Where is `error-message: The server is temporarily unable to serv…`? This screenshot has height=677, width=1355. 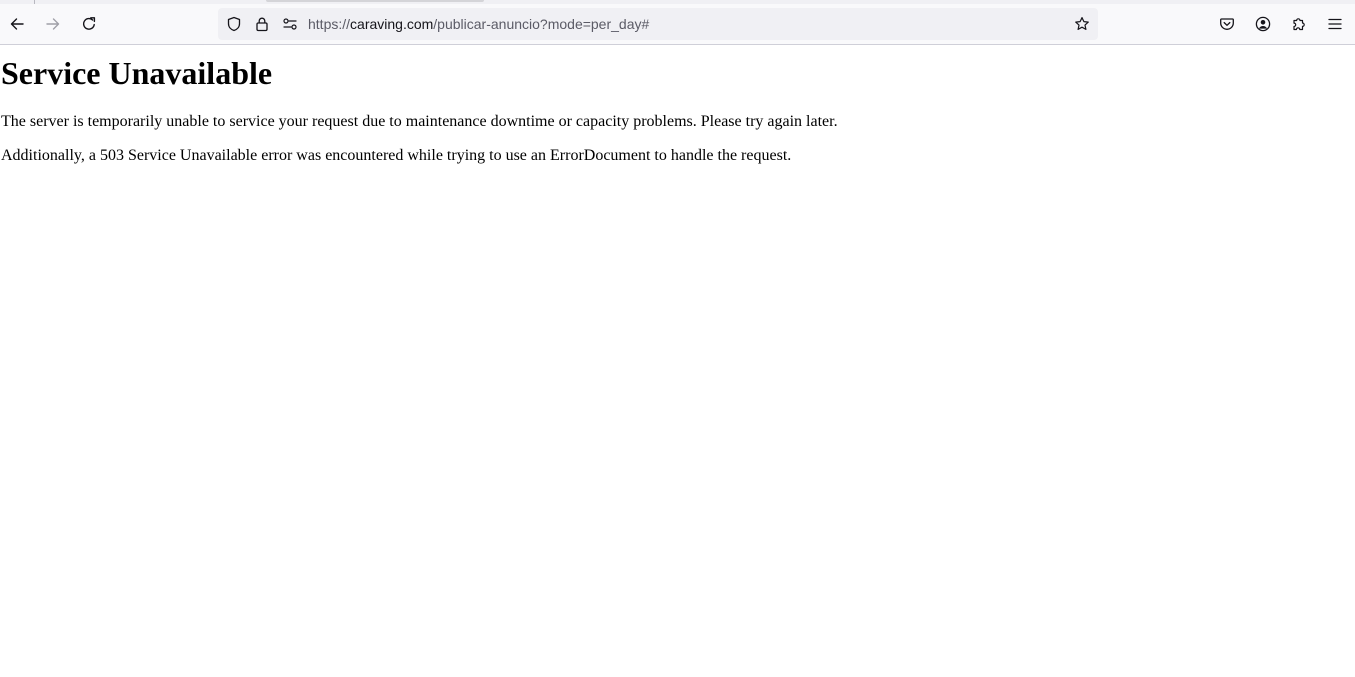 error-message: The server is temporarily unable to serv… is located at coordinates (419, 121).